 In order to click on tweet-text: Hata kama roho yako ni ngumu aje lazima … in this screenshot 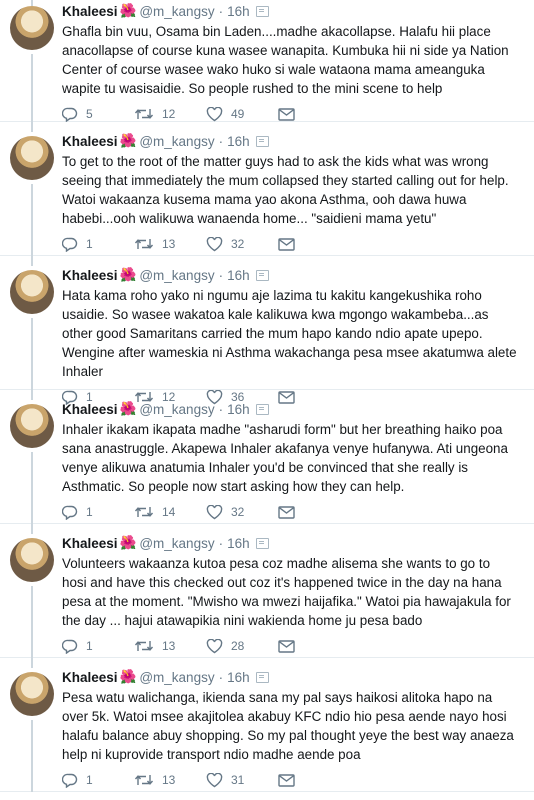, I will do `click(289, 333)`.